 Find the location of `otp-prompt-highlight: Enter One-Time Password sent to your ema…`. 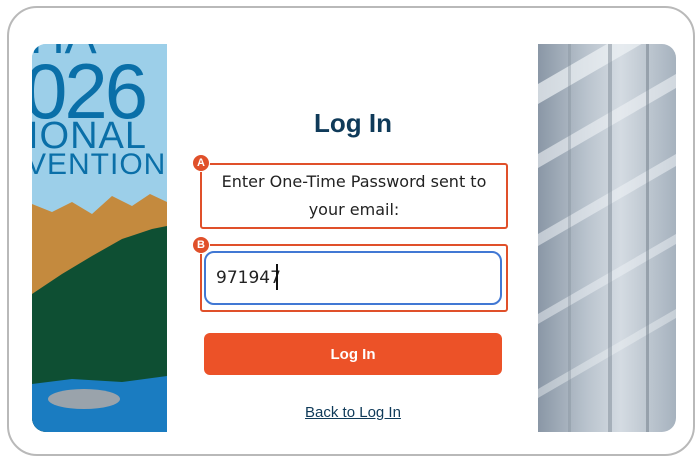

otp-prompt-highlight: Enter One-Time Password sent to your ema… is located at coordinates (354, 196).